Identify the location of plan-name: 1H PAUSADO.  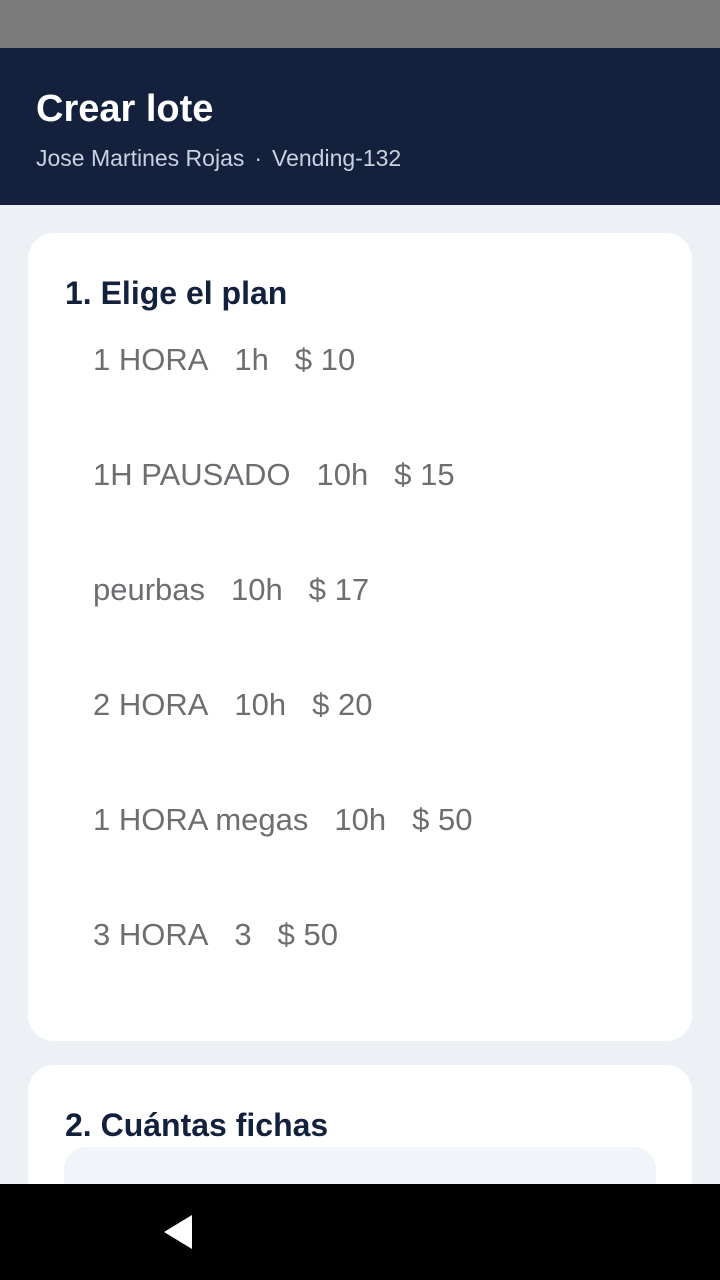
(192, 474).